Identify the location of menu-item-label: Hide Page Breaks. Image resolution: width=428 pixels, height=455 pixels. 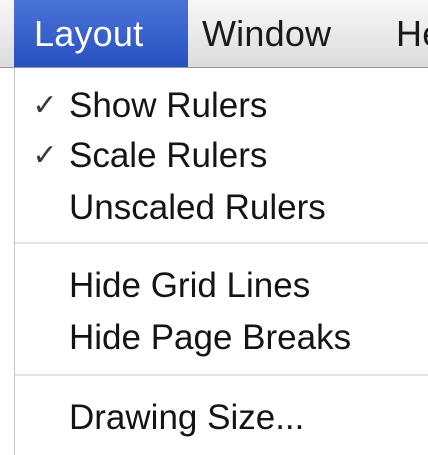
(210, 337).